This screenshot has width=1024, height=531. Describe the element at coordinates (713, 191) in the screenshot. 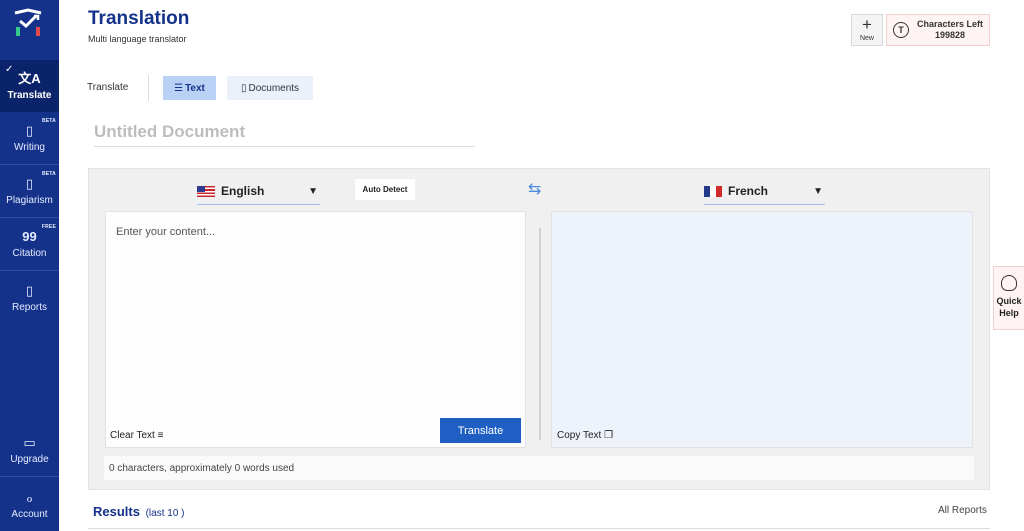

I see `fr-flag-icon` at that location.